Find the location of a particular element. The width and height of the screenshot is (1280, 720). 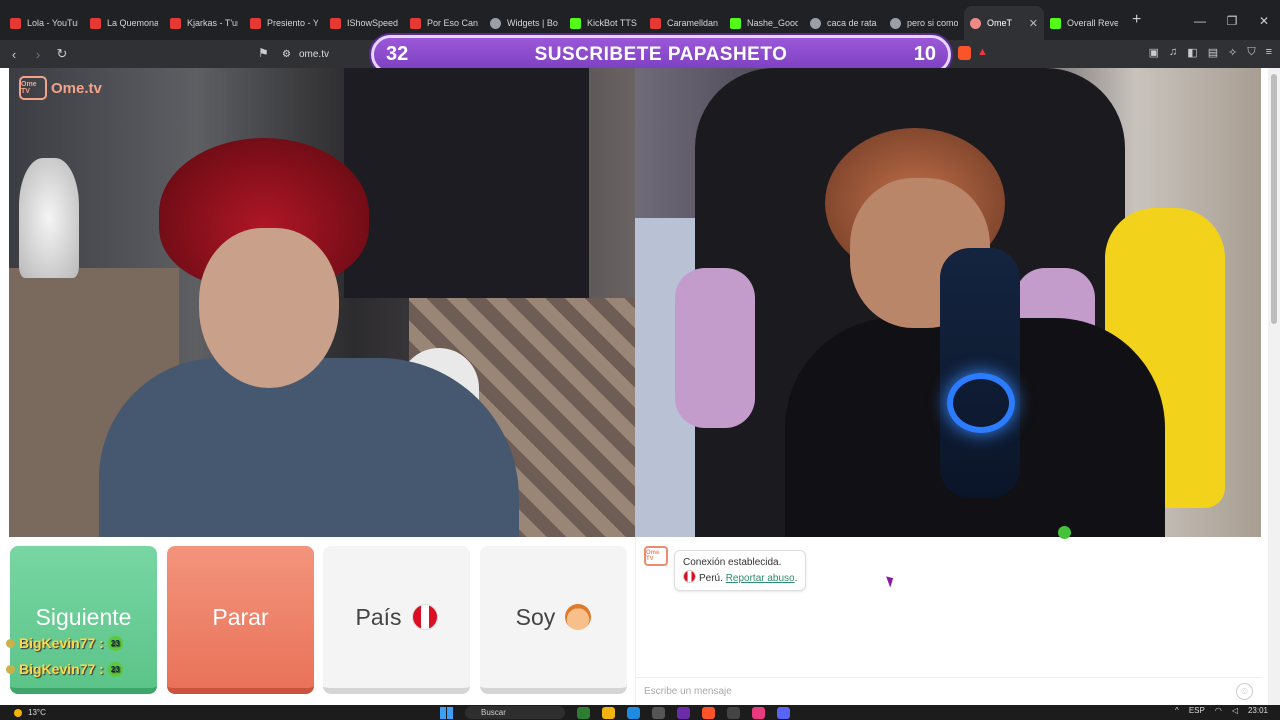

close-window-icon: ✕ is located at coordinates (1264, 21).